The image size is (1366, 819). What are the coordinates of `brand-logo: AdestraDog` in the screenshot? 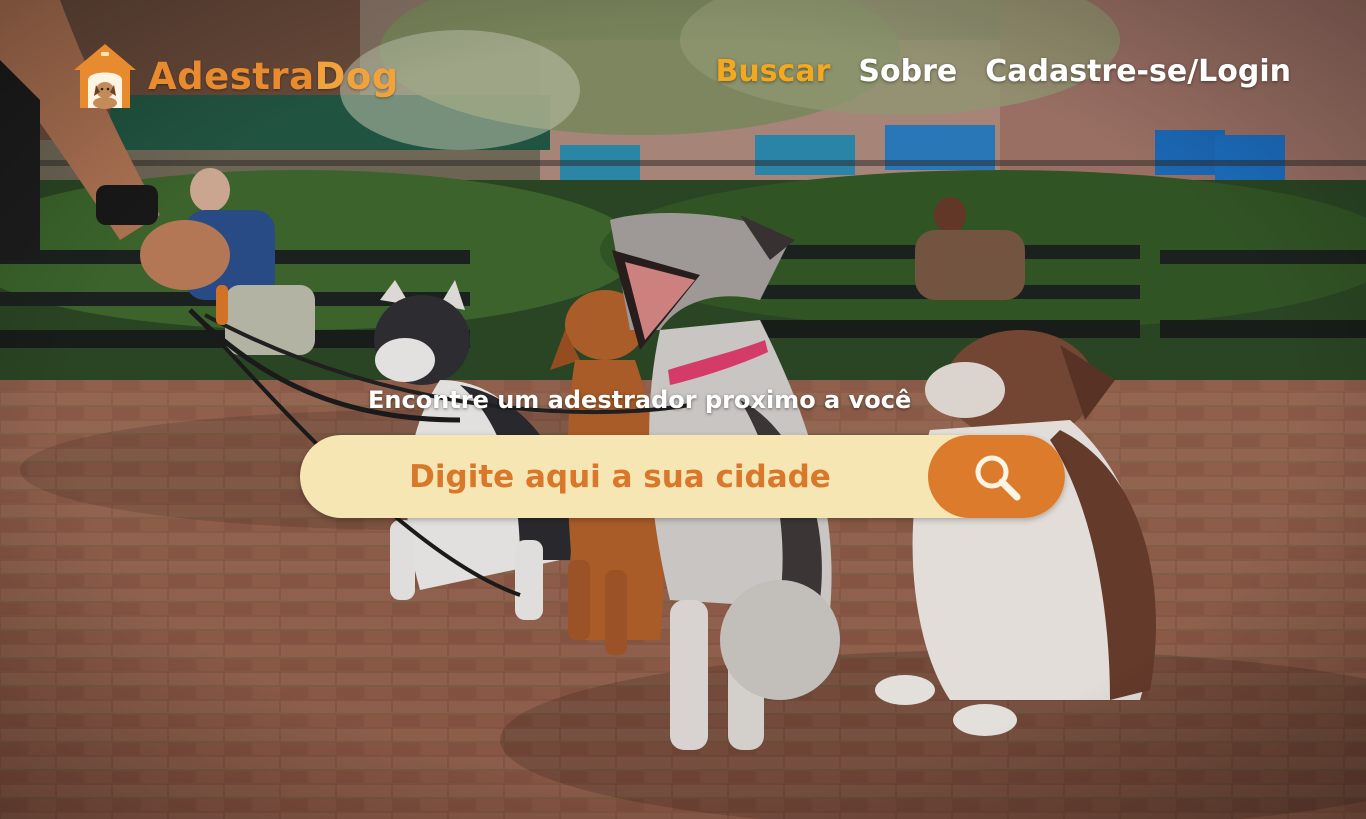 It's located at (234, 76).